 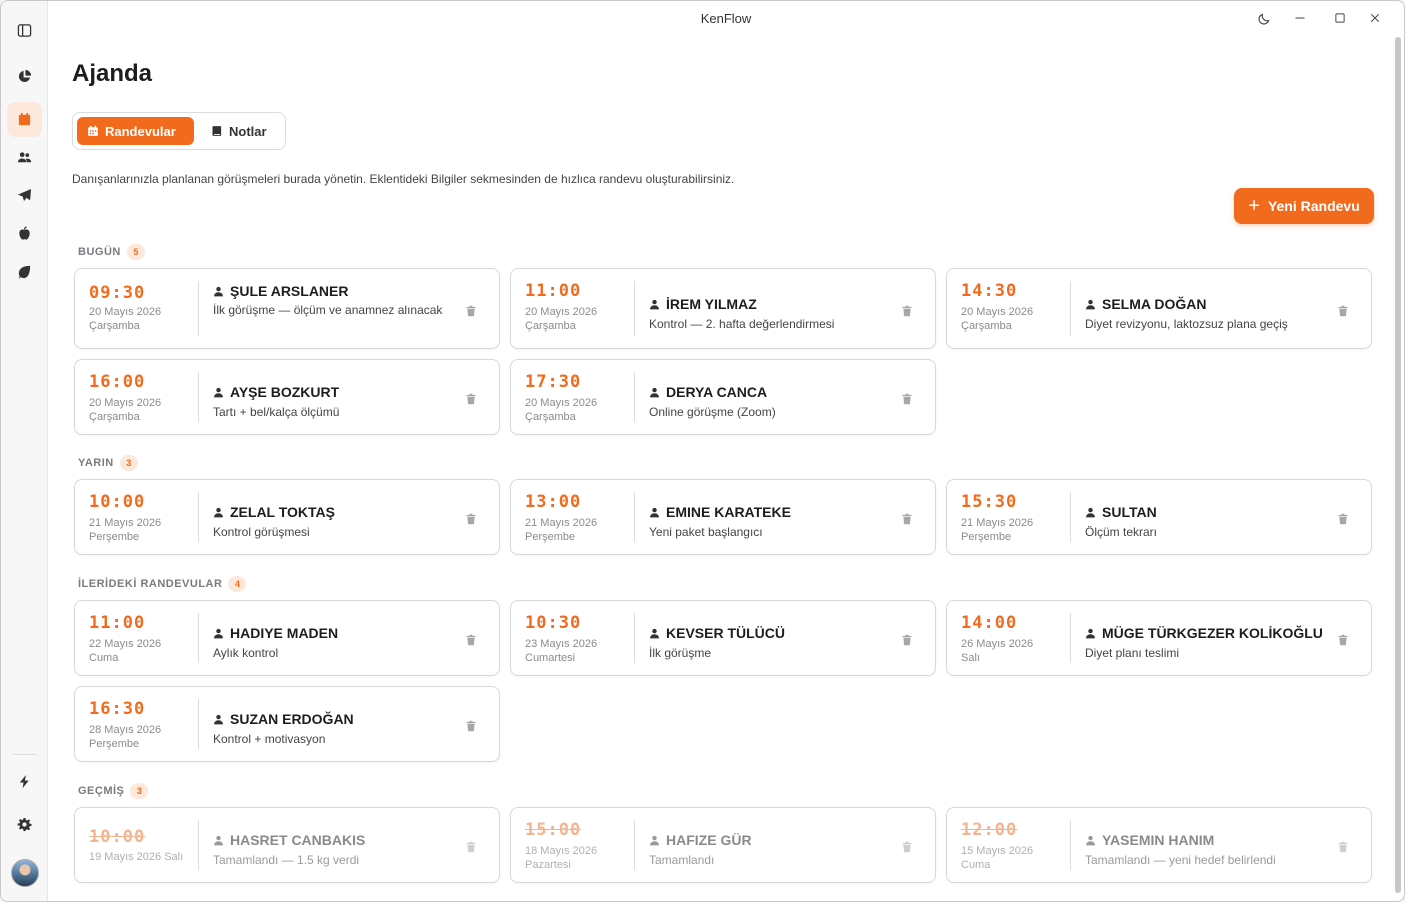 What do you see at coordinates (709, 840) in the screenshot?
I see `client-name-text: HAFIZE GÜR` at bounding box center [709, 840].